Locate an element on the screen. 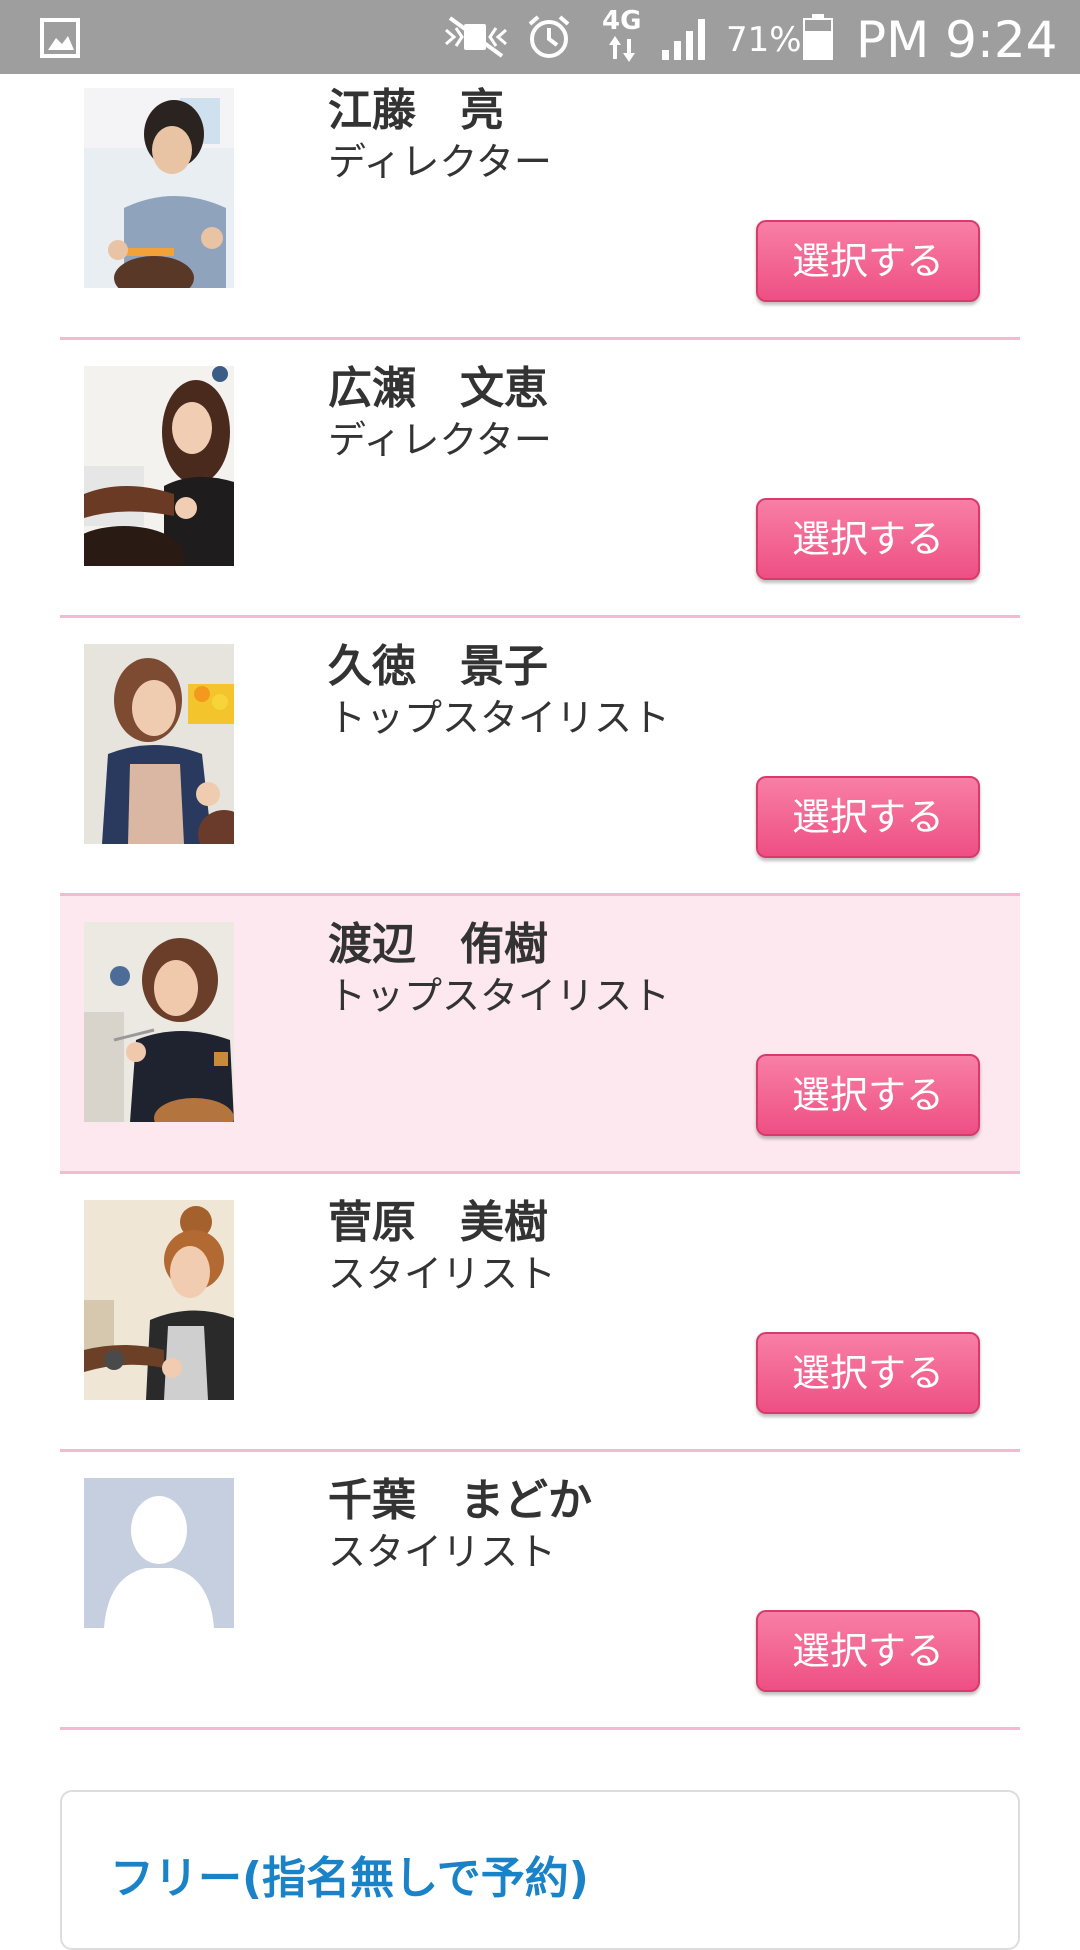  stylist-name: 江藤 亮 is located at coordinates (416, 110).